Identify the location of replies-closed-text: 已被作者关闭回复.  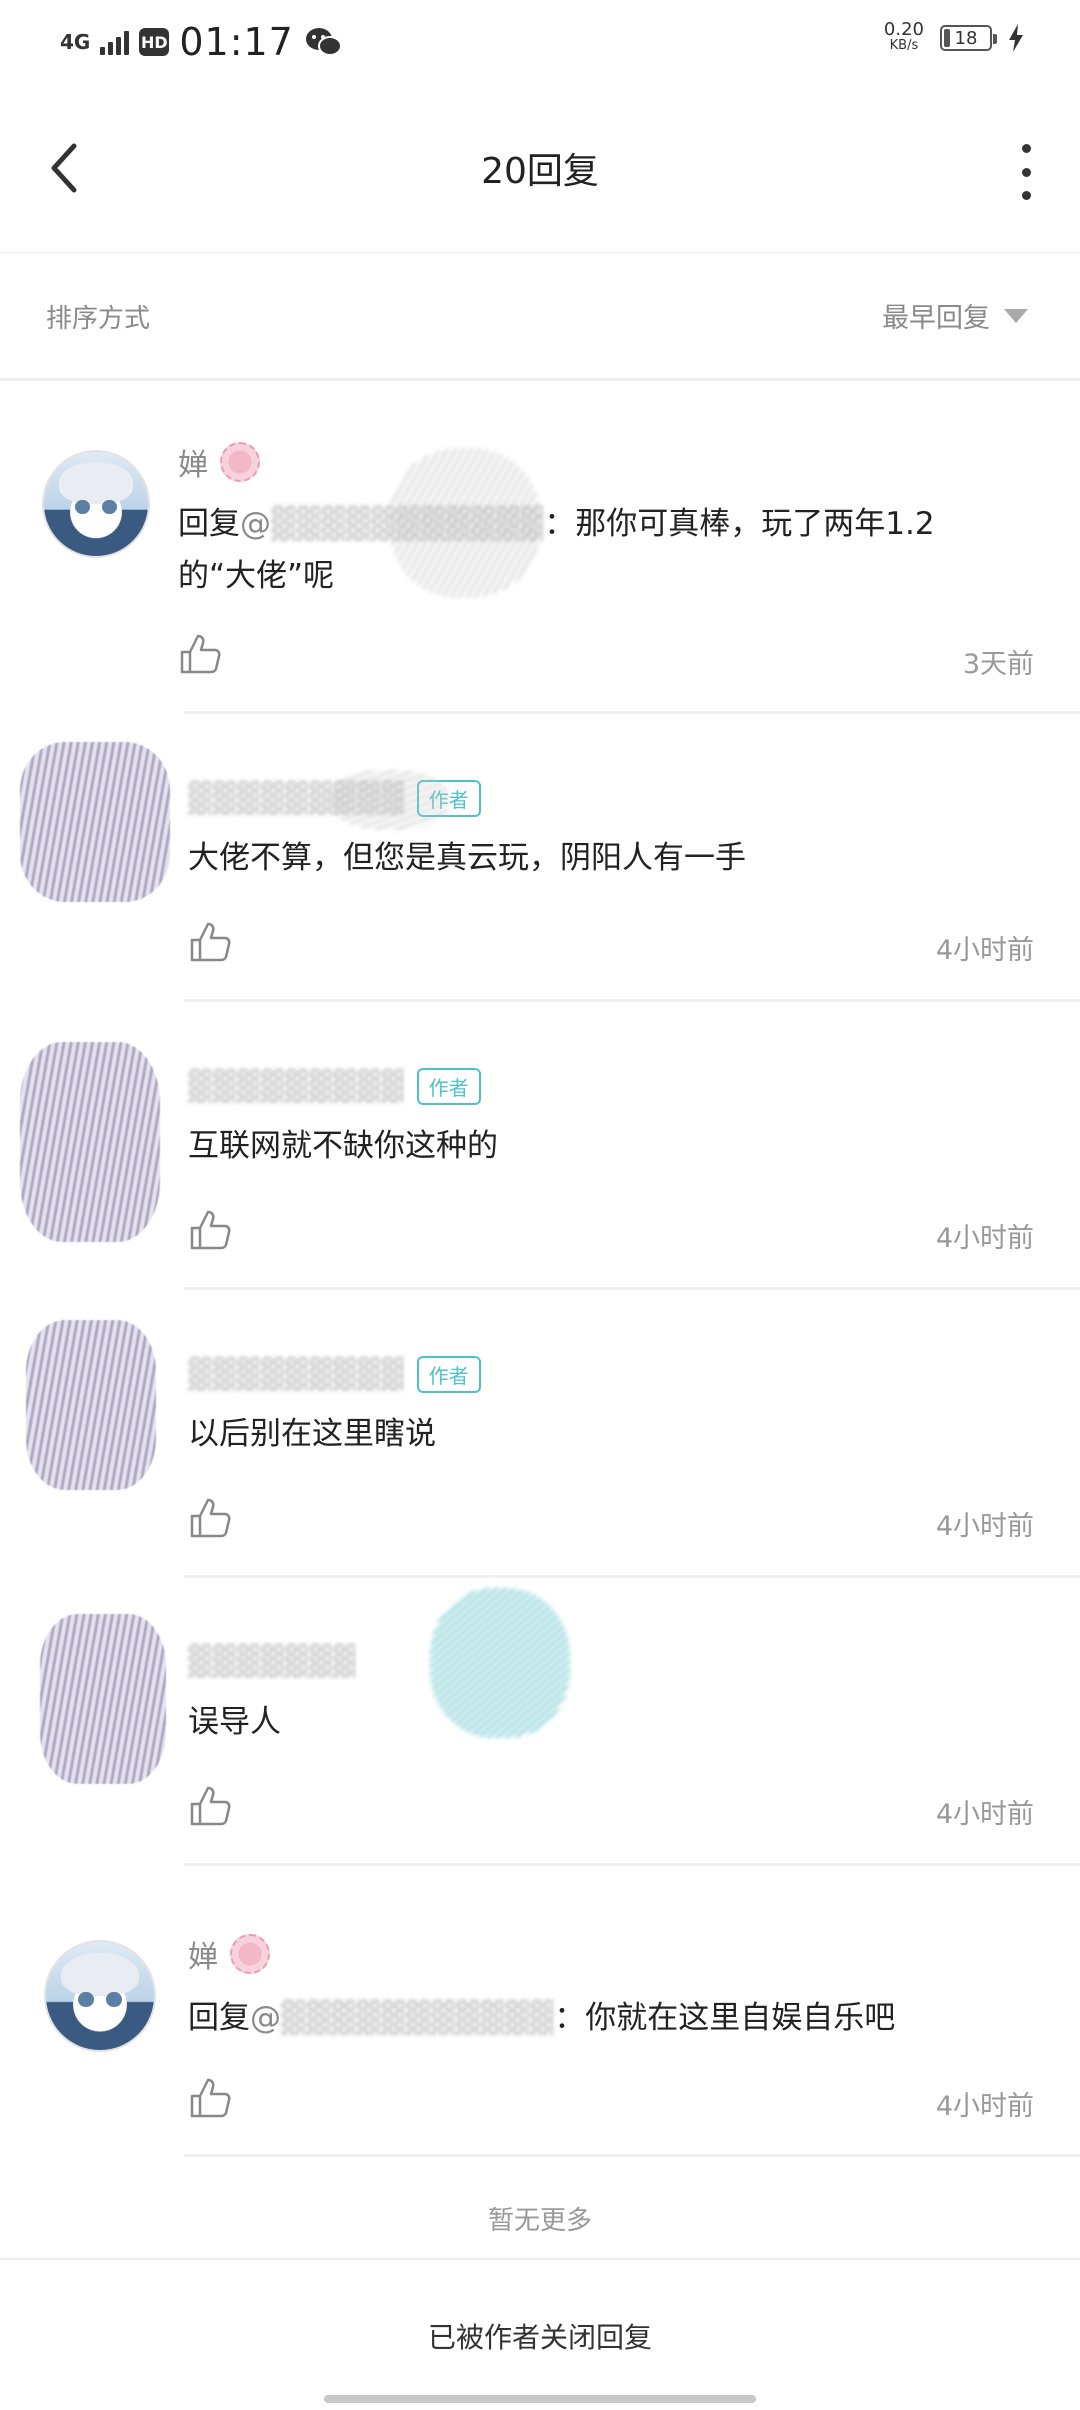
(539, 2337).